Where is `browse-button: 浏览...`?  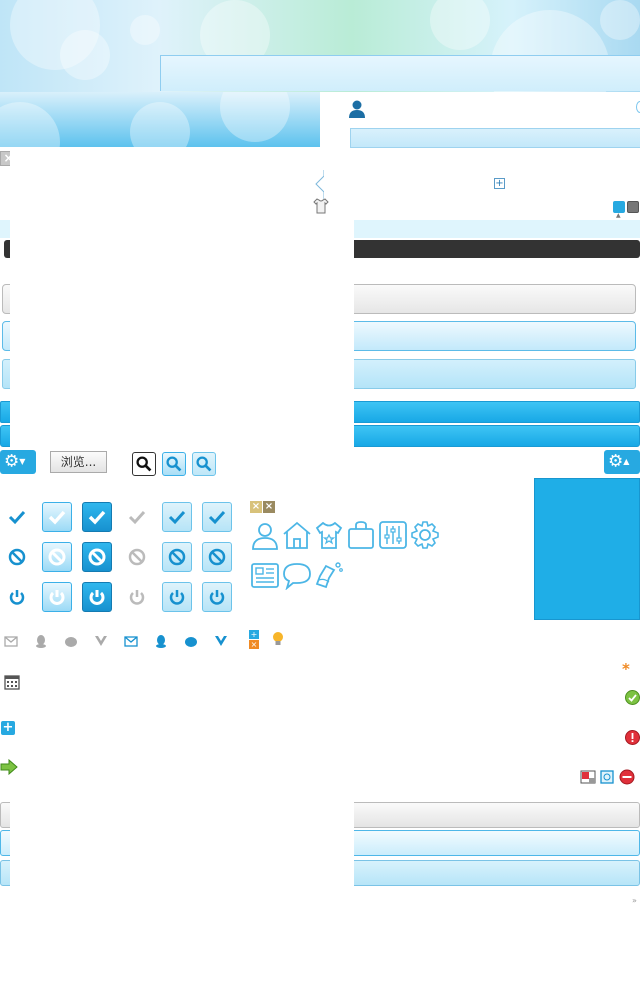 browse-button: 浏览... is located at coordinates (78, 462).